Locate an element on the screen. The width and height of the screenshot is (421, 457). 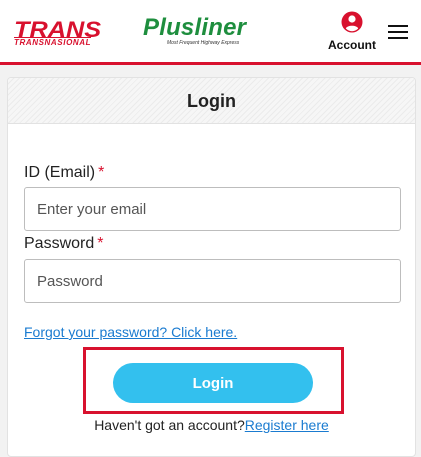
no-account-text: Haven't got an account? is located at coordinates (169, 425).